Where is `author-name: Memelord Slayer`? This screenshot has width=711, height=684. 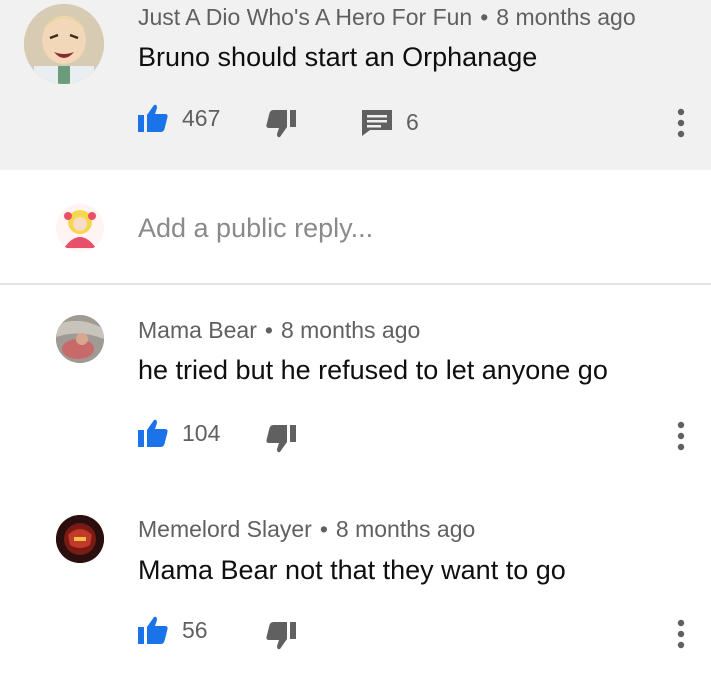 author-name: Memelord Slayer is located at coordinates (225, 529).